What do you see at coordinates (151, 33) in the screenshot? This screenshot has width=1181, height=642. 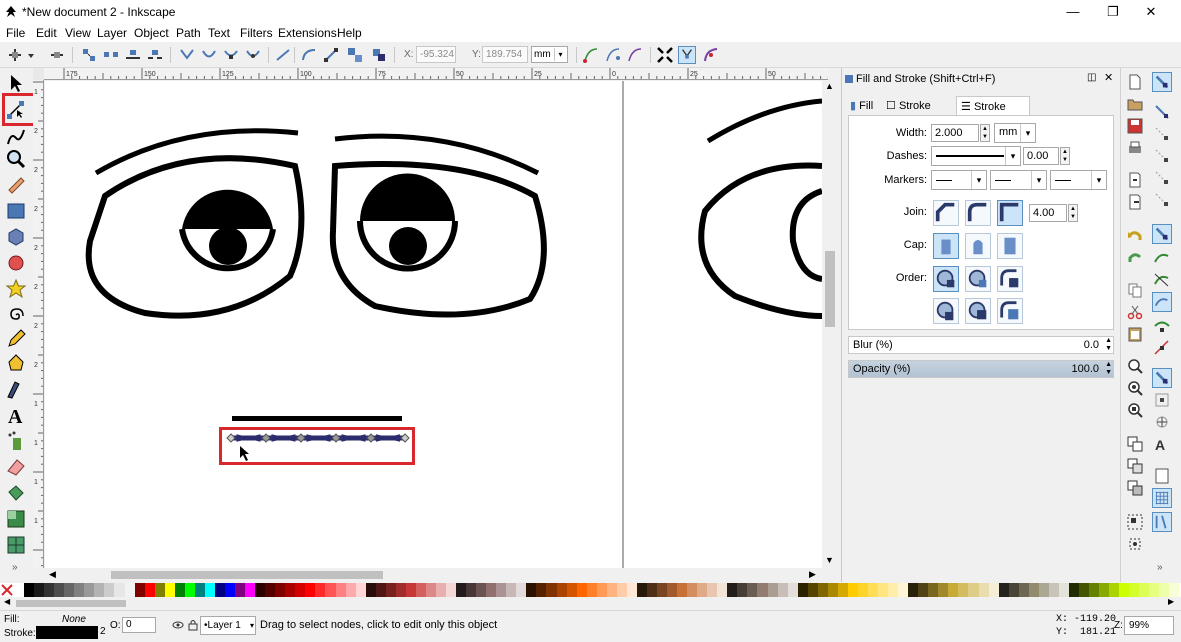 I see `menu-object: Object` at bounding box center [151, 33].